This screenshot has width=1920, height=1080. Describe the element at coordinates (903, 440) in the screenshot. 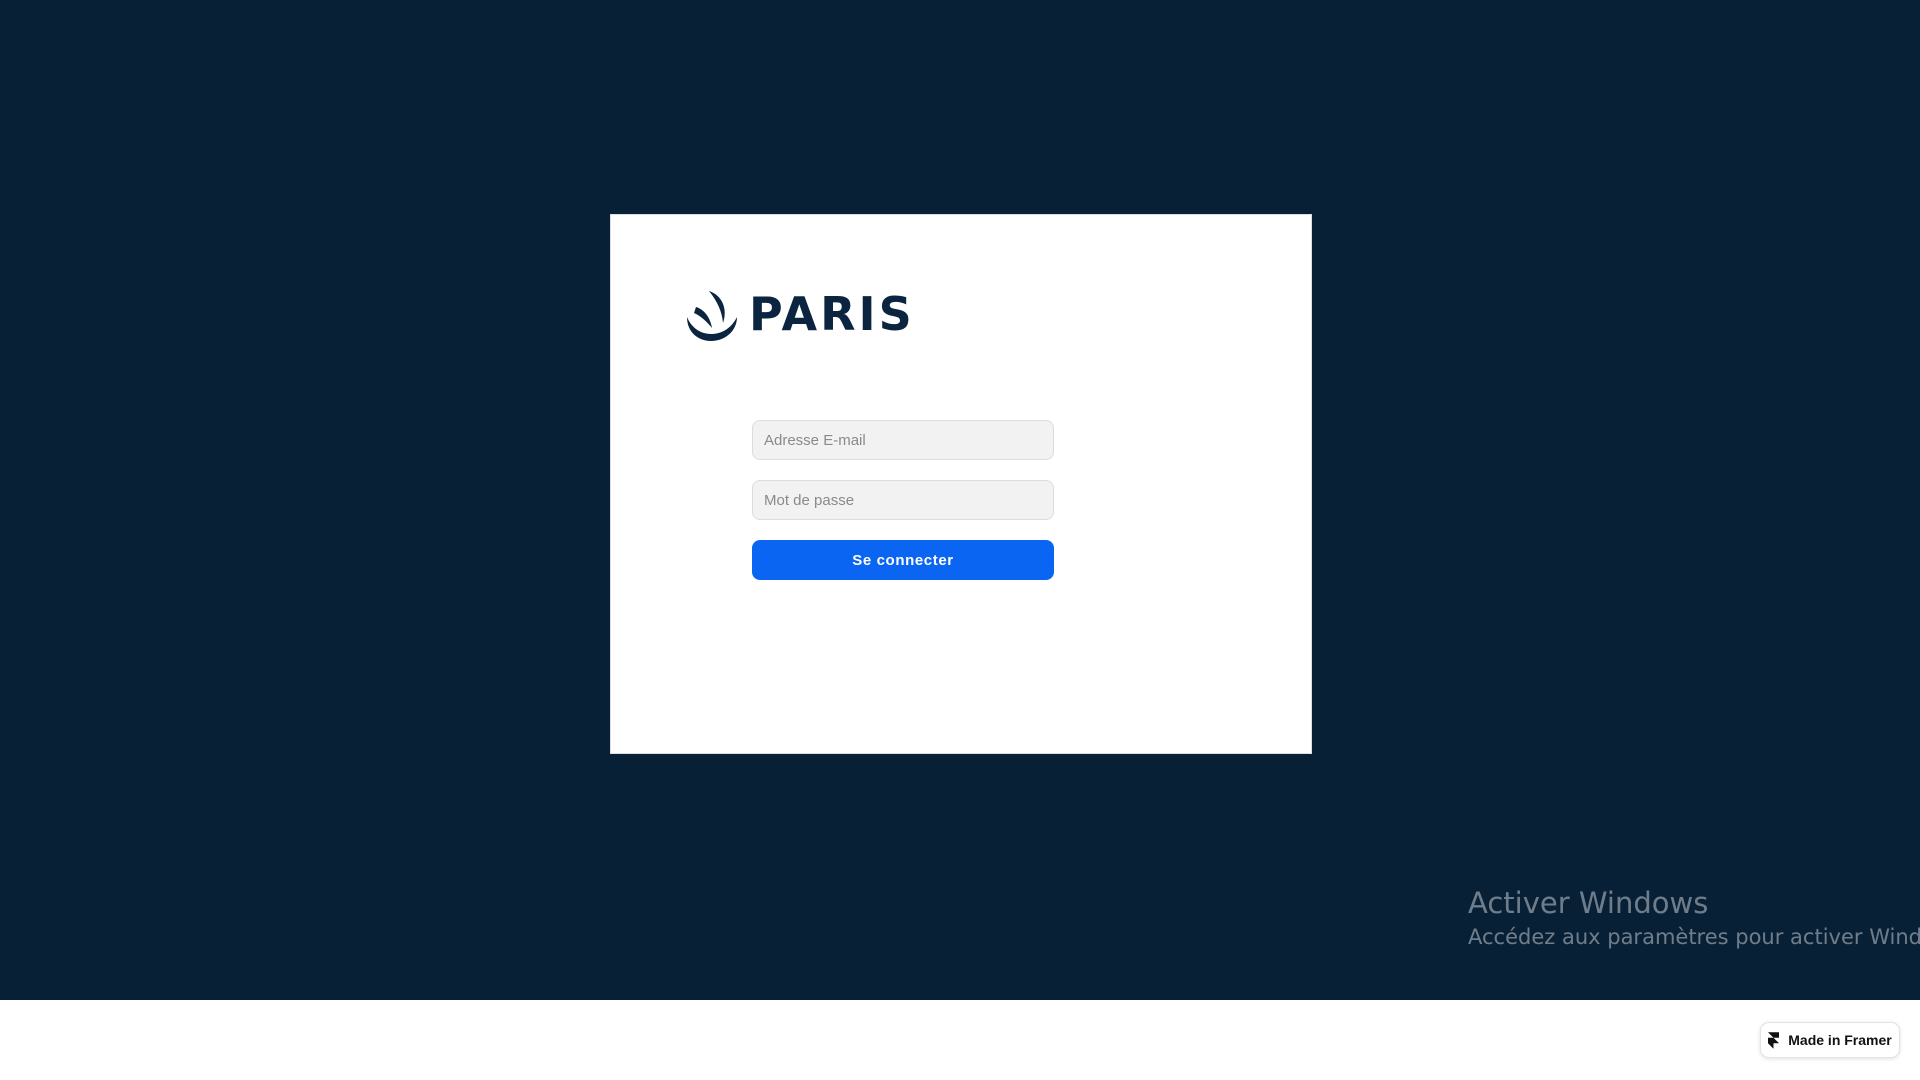

I see `email-field` at that location.